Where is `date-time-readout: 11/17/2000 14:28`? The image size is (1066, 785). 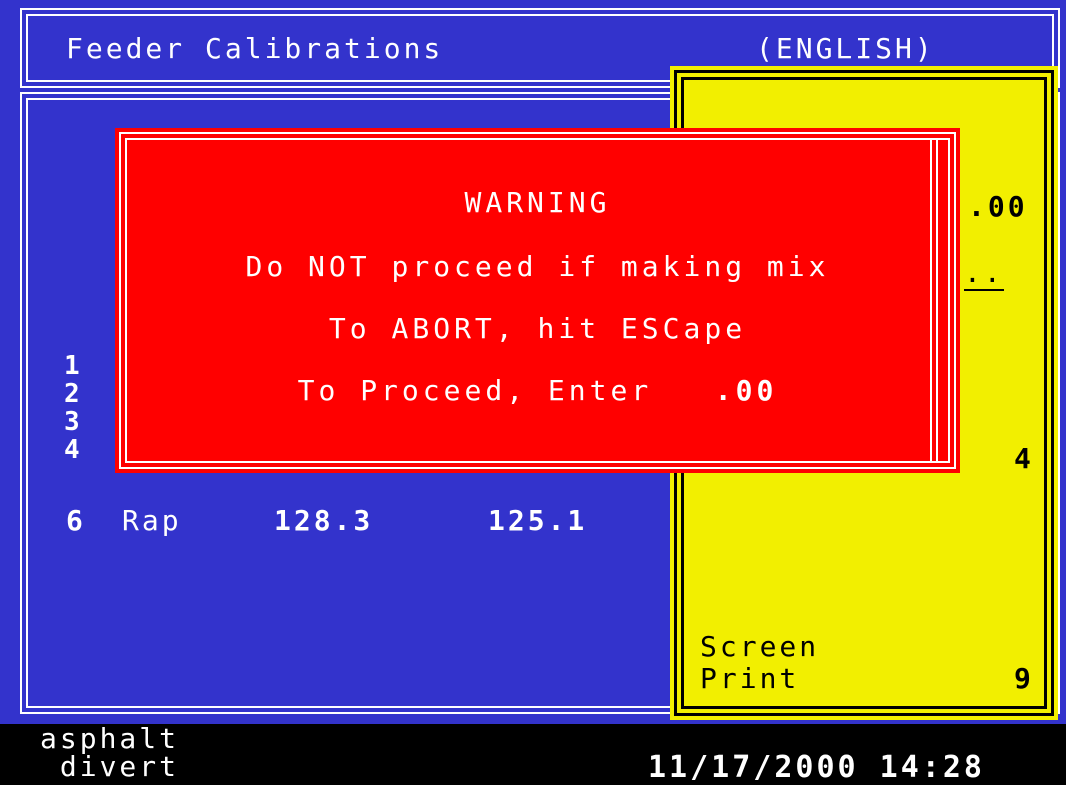
date-time-readout: 11/17/2000 14:28 is located at coordinates (816, 767).